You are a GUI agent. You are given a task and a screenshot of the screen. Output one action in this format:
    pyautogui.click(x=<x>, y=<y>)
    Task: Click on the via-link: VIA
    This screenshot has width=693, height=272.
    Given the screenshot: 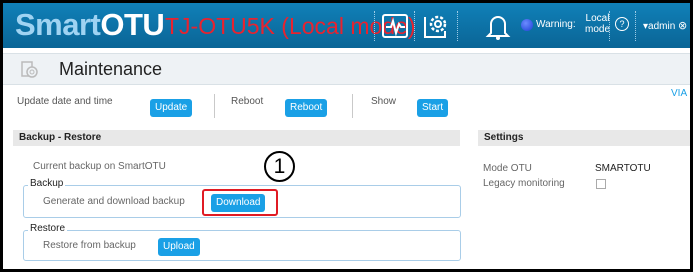 What is the action you would take?
    pyautogui.click(x=679, y=93)
    